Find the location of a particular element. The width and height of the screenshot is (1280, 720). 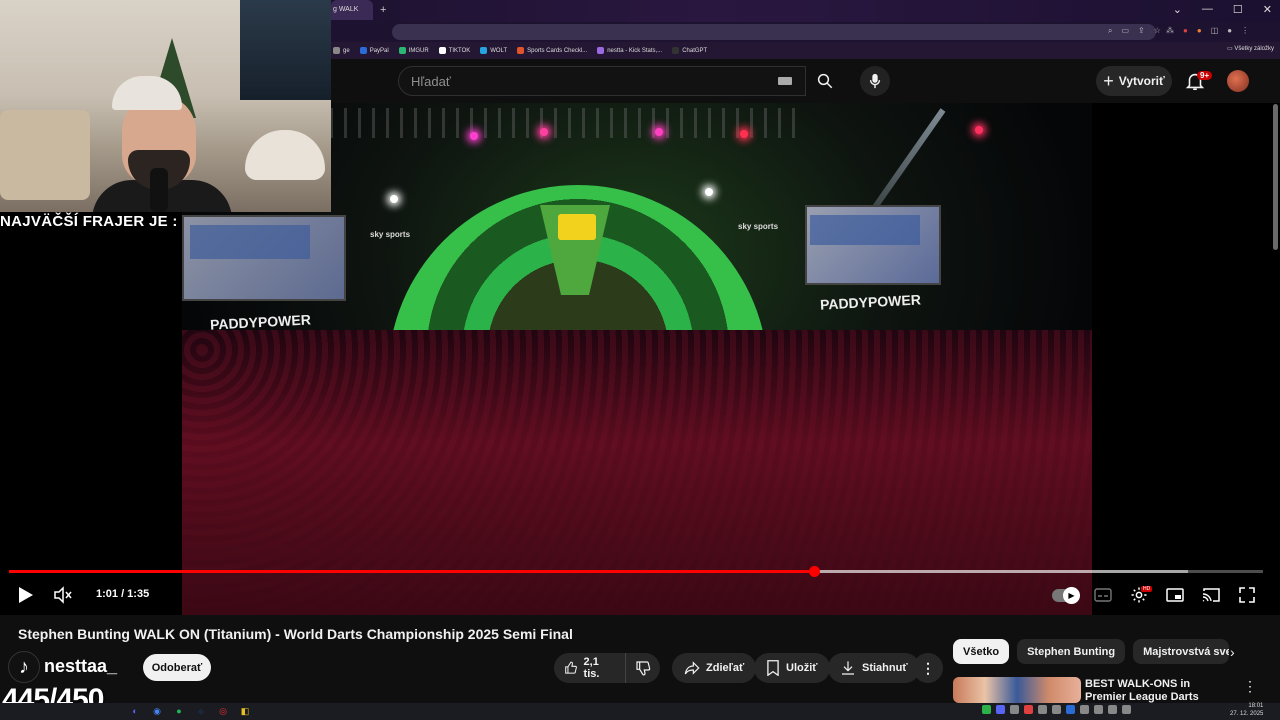

search-input: Hľadať is located at coordinates (602, 81).